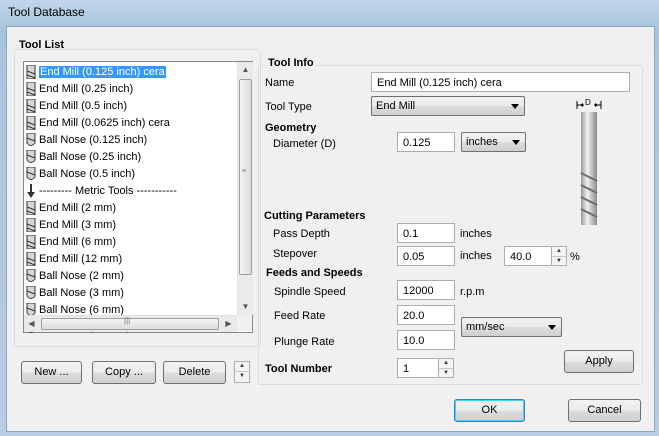 The width and height of the screenshot is (659, 436). I want to click on tool-info-heading: Tool Info, so click(291, 63).